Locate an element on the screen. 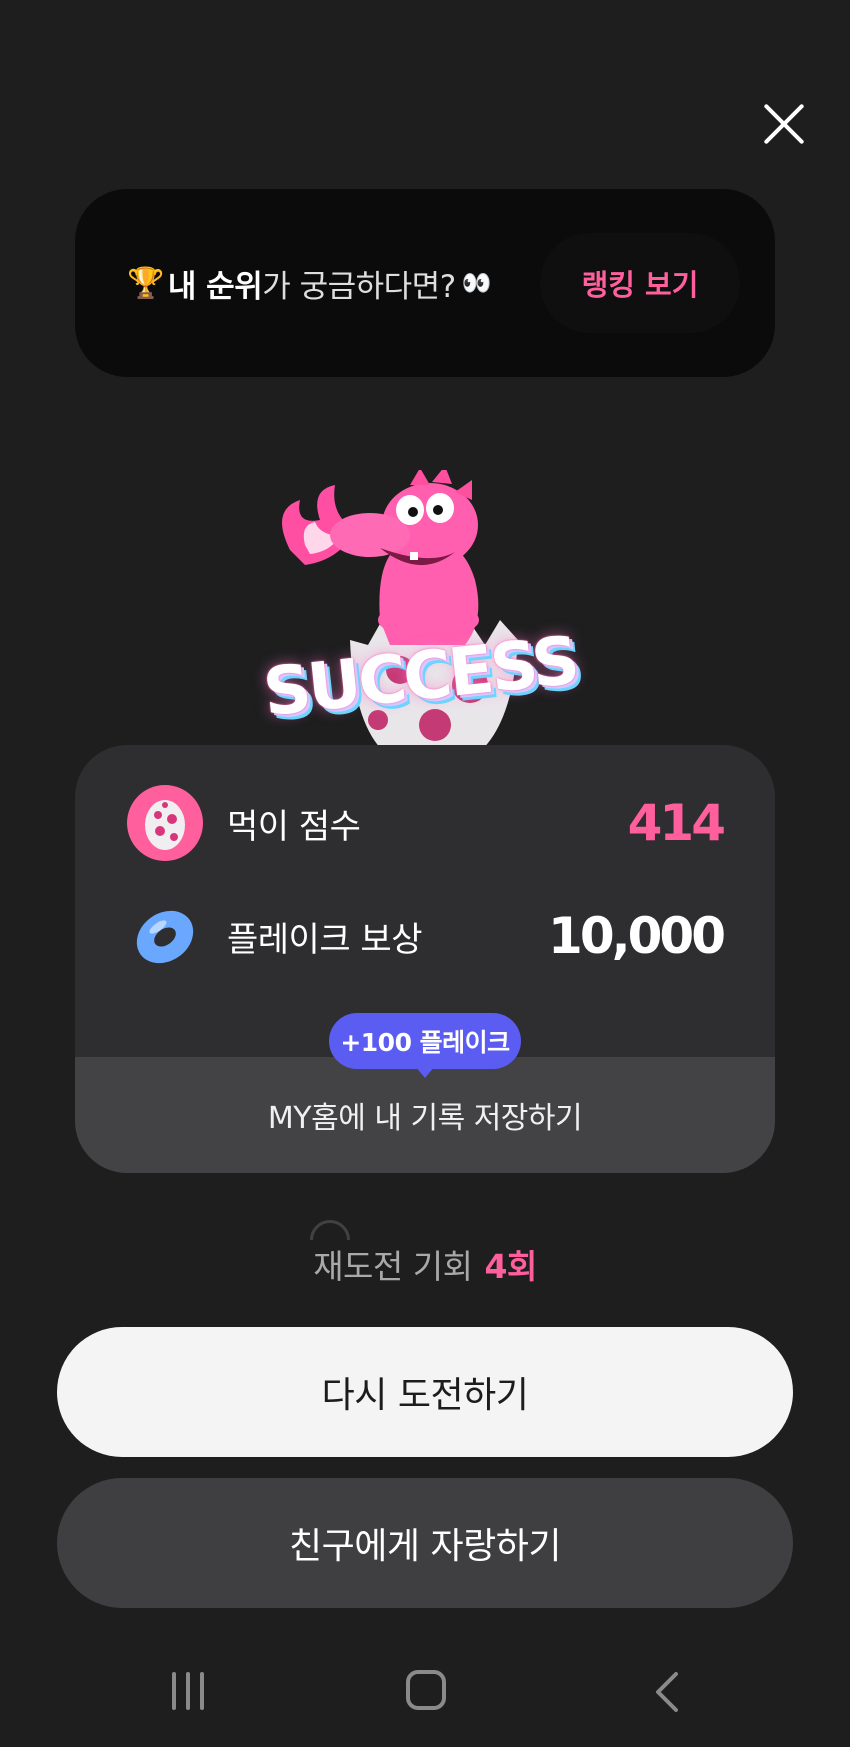  retry-label: 재도전 기회 is located at coordinates (393, 1266).